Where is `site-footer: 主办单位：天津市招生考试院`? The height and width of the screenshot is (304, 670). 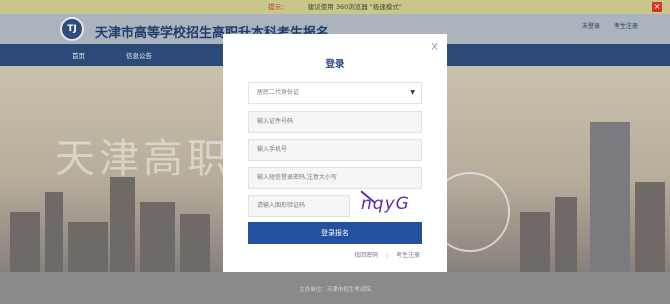 site-footer: 主办单位：天津市招生考试院 is located at coordinates (335, 288).